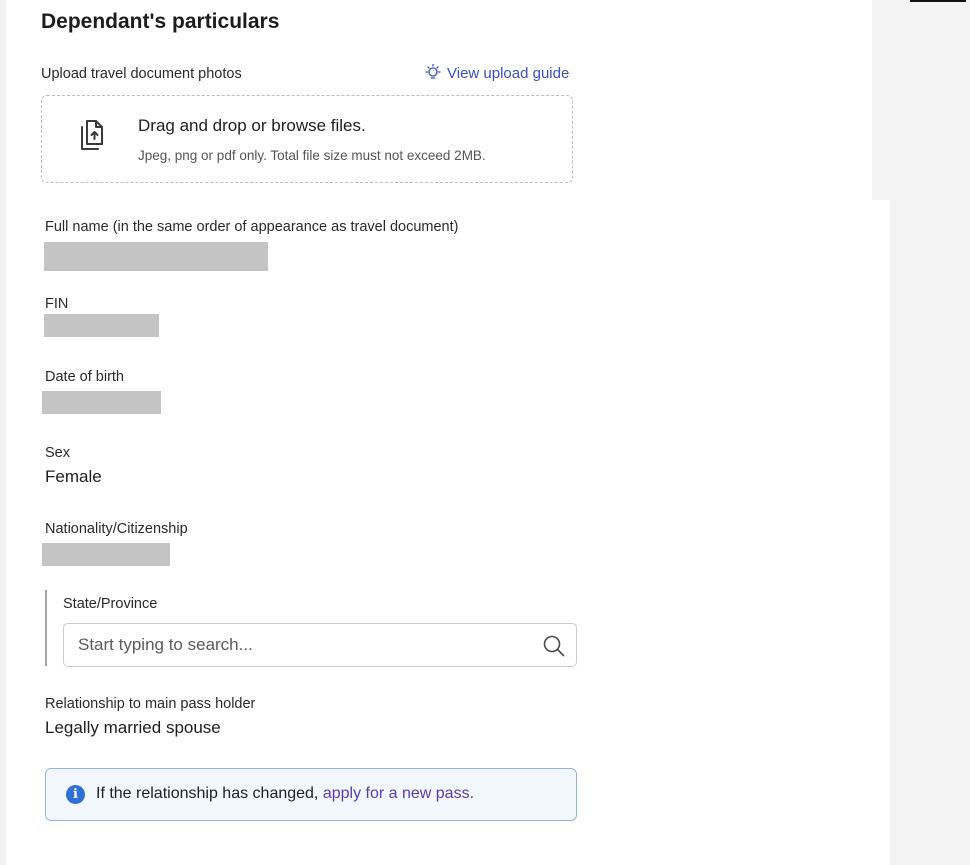 The image size is (970, 865). I want to click on fin-value-redacted, so click(101, 325).